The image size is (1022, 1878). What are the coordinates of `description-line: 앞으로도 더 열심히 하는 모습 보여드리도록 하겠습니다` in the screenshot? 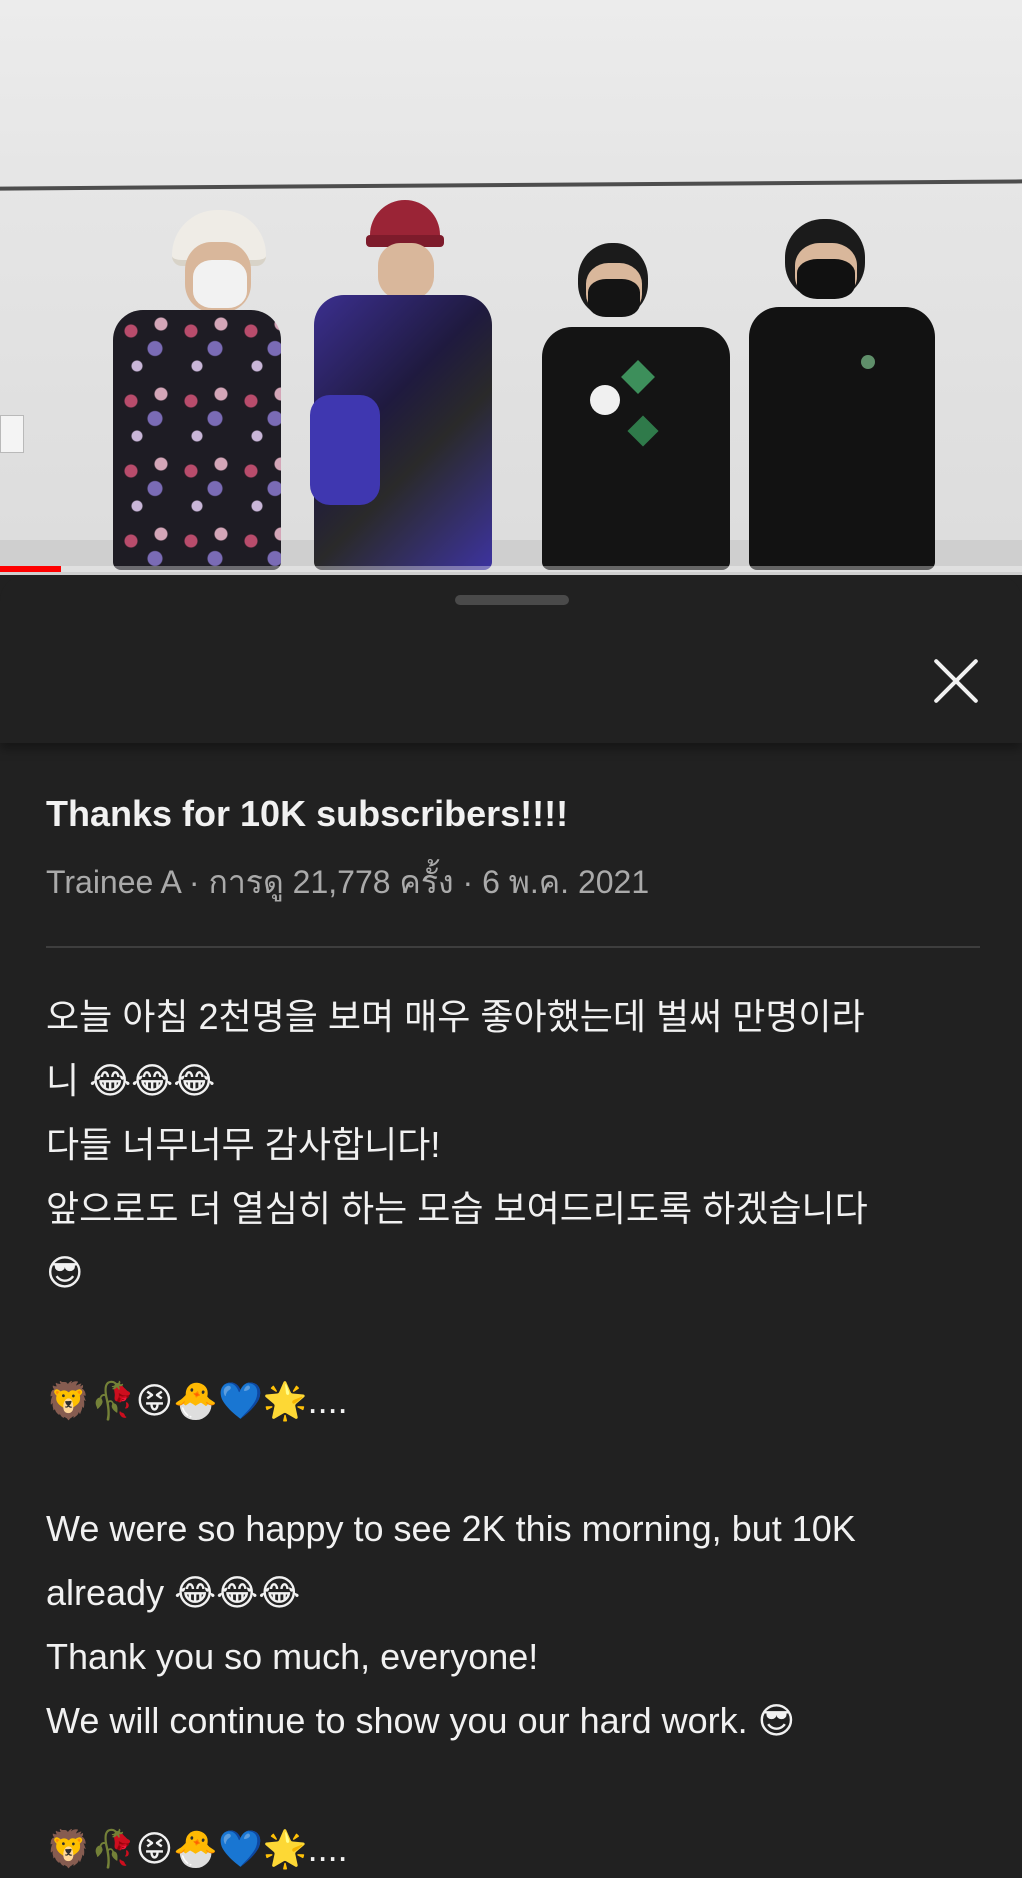 It's located at (457, 1208).